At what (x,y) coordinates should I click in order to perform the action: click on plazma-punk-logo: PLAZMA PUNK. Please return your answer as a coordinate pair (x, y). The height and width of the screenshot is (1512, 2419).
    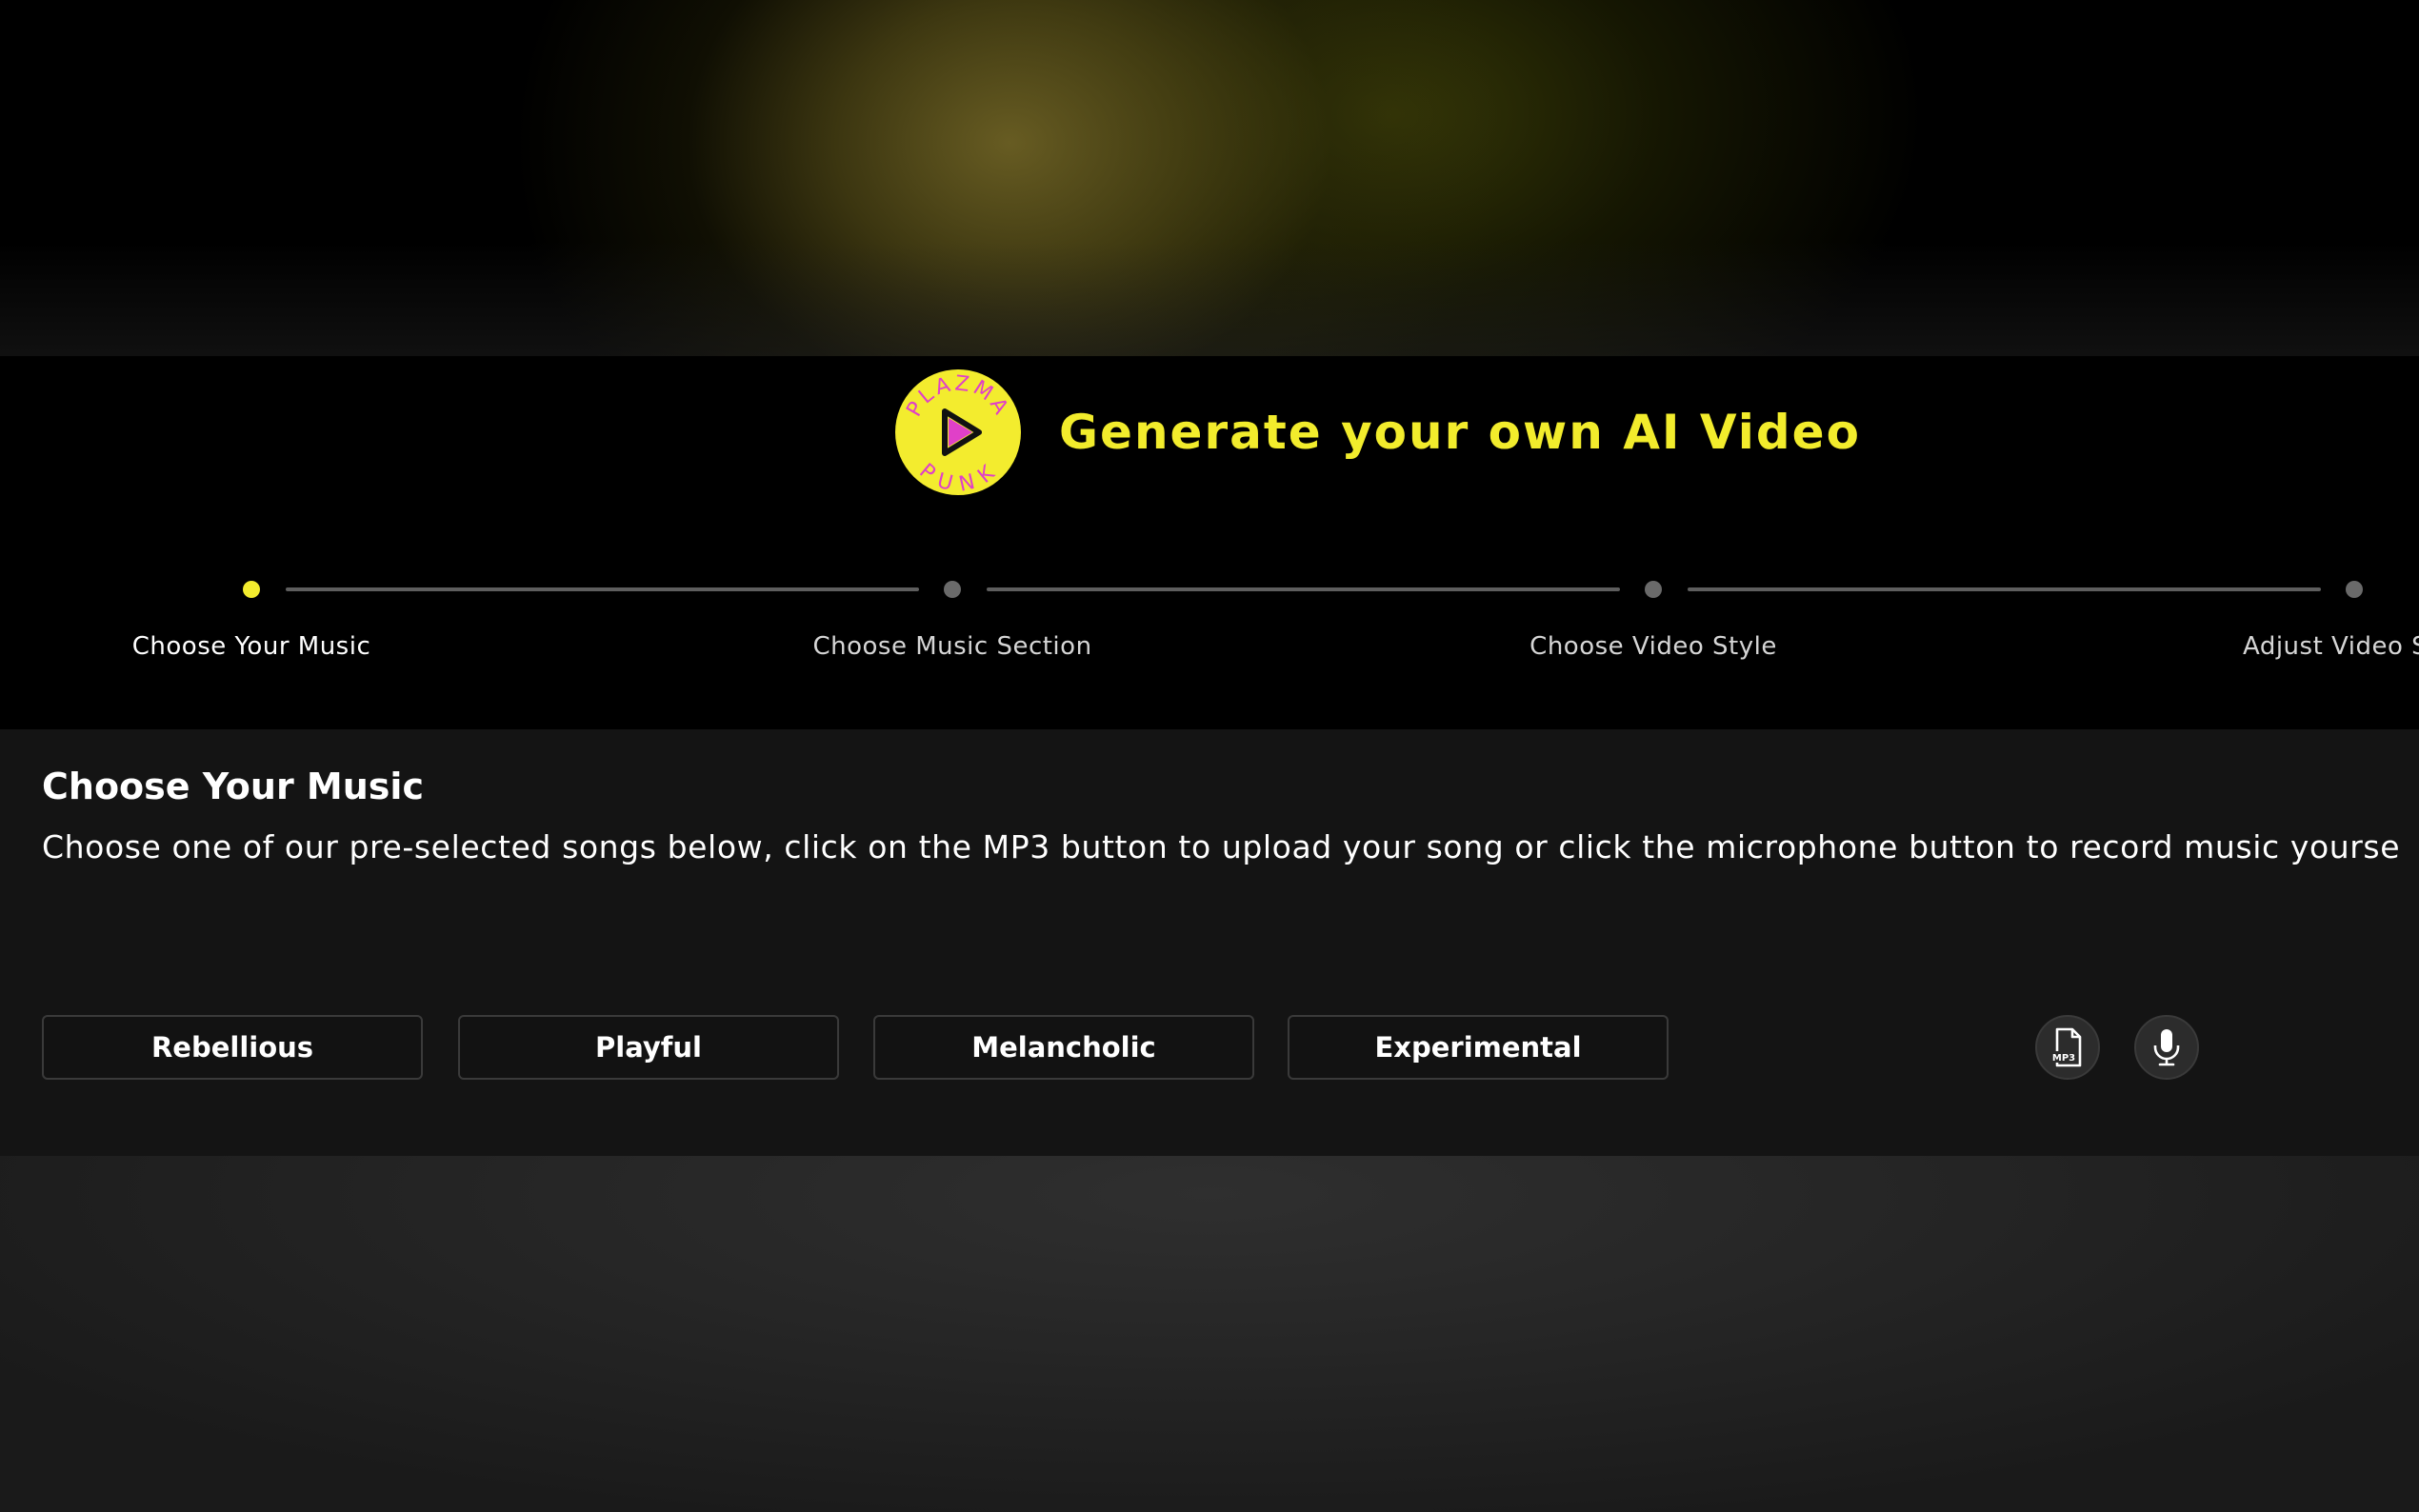
    Looking at the image, I should click on (958, 432).